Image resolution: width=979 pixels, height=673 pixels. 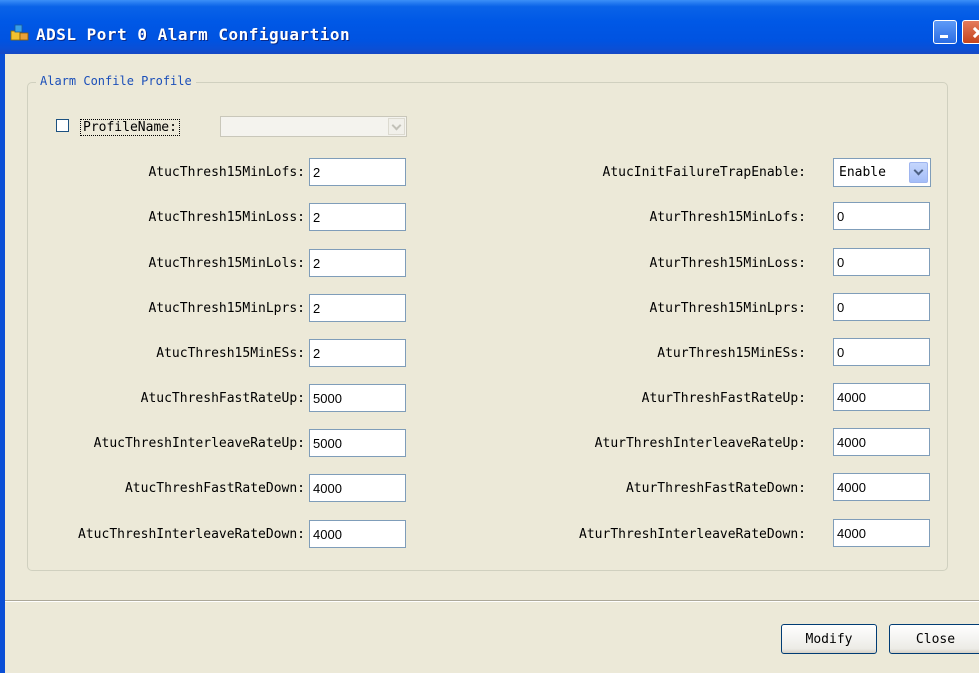 I want to click on atuc-15min-loss-input, so click(x=357, y=217).